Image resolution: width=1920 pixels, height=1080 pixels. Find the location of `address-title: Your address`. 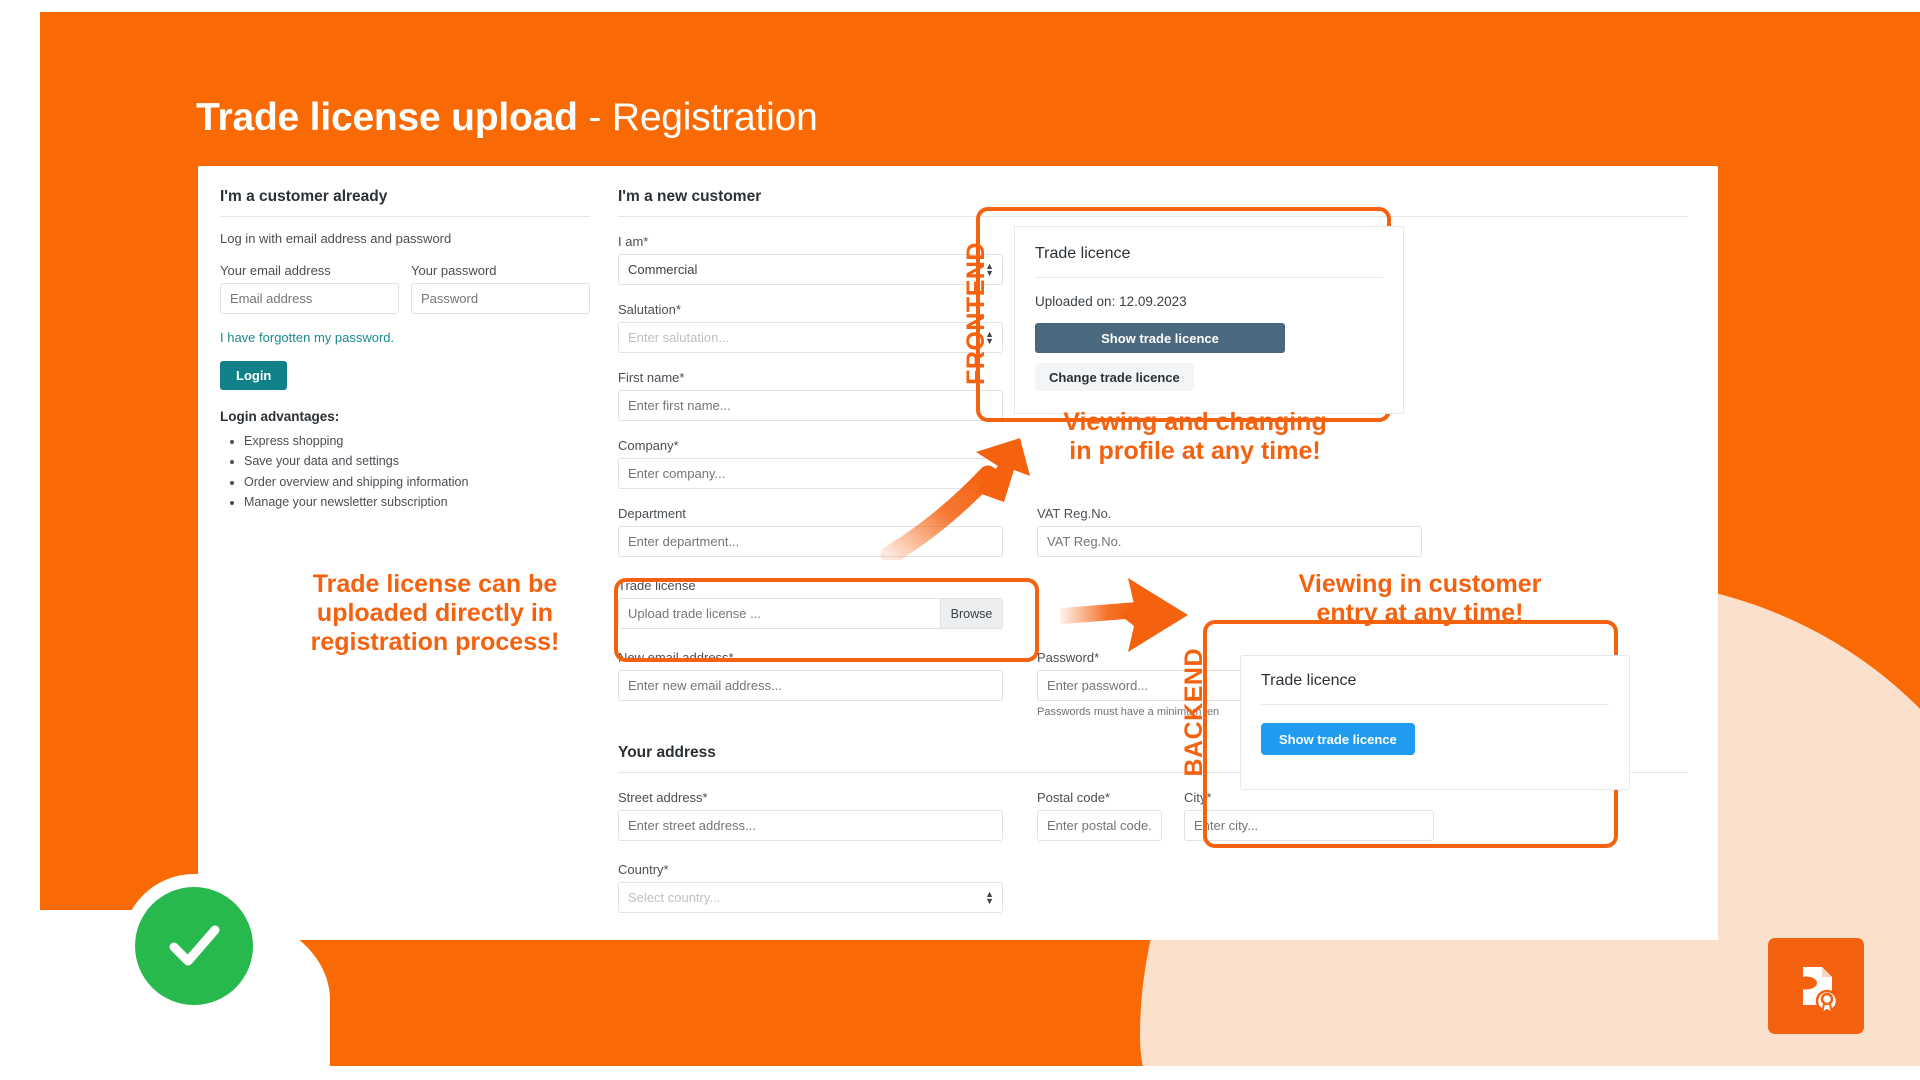

address-title: Your address is located at coordinates (667, 752).